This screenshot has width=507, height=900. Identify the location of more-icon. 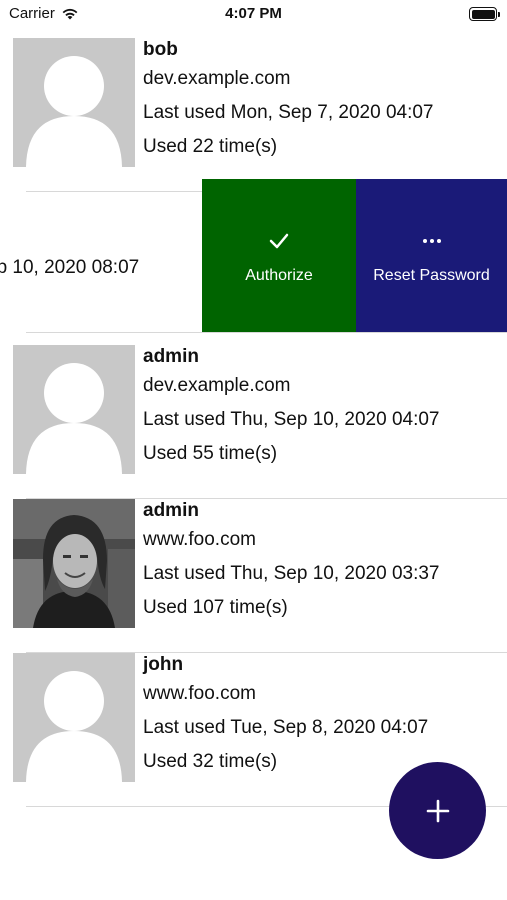
(431, 244).